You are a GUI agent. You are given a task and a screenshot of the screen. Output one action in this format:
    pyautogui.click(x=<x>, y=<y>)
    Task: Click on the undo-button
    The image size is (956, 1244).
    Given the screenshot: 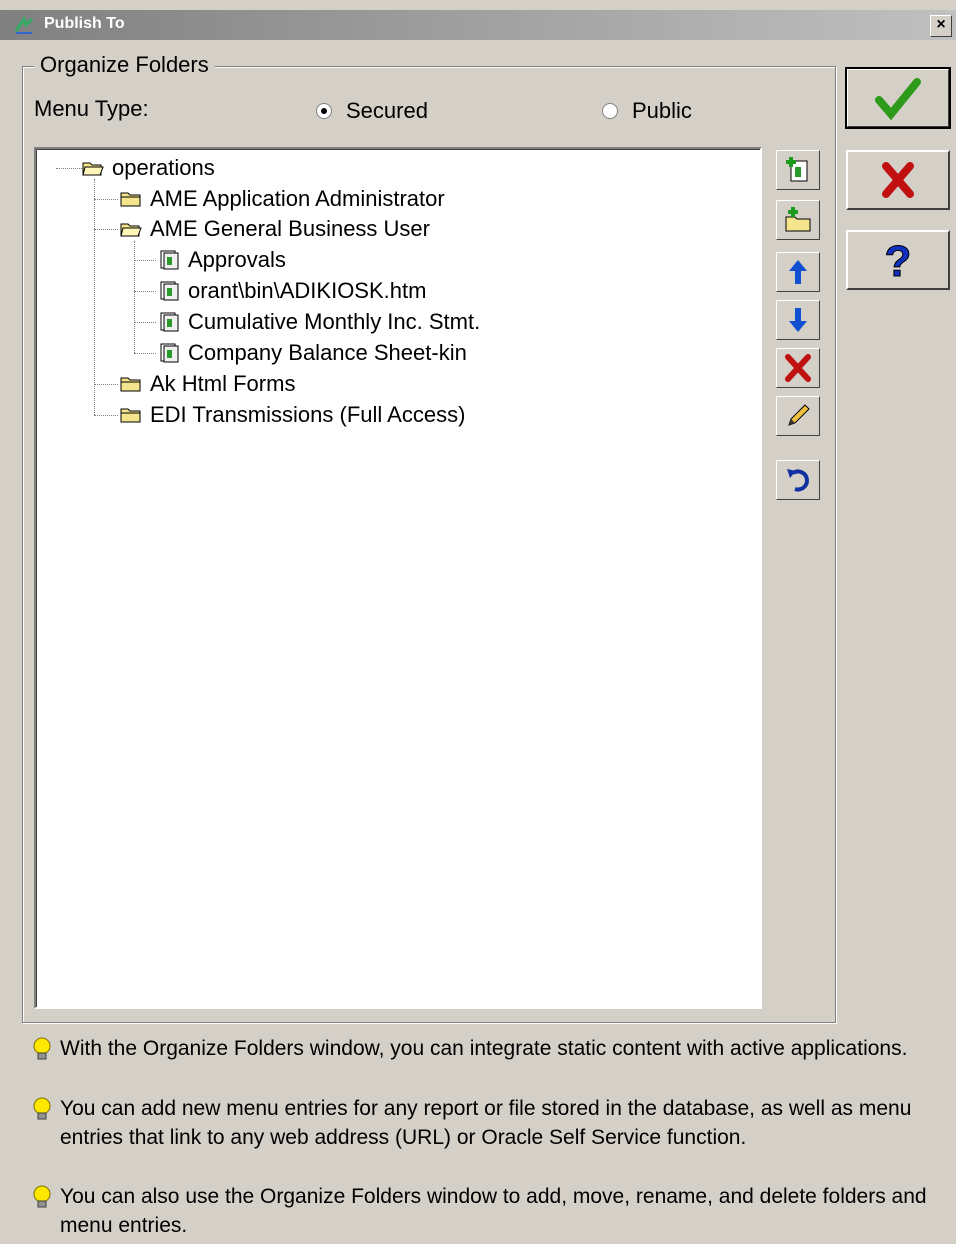 What is the action you would take?
    pyautogui.click(x=798, y=480)
    